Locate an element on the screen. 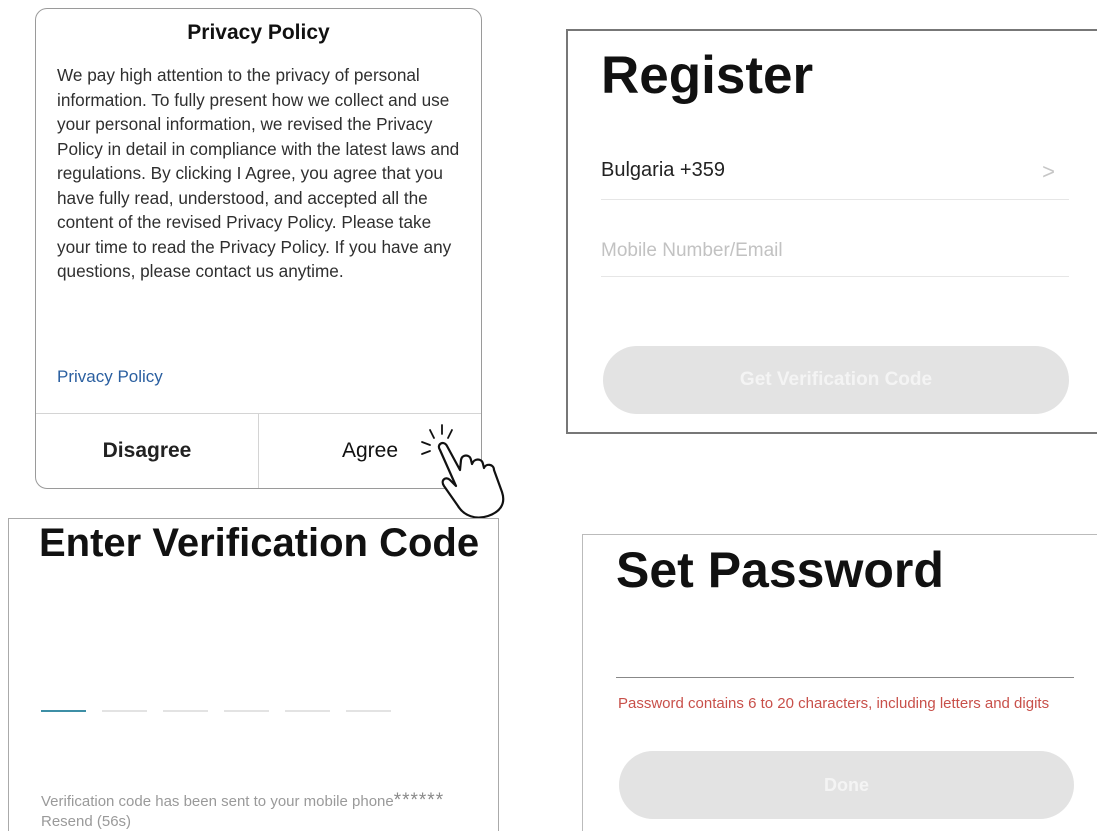 The width and height of the screenshot is (1097, 832). done-button: Done is located at coordinates (846, 785).